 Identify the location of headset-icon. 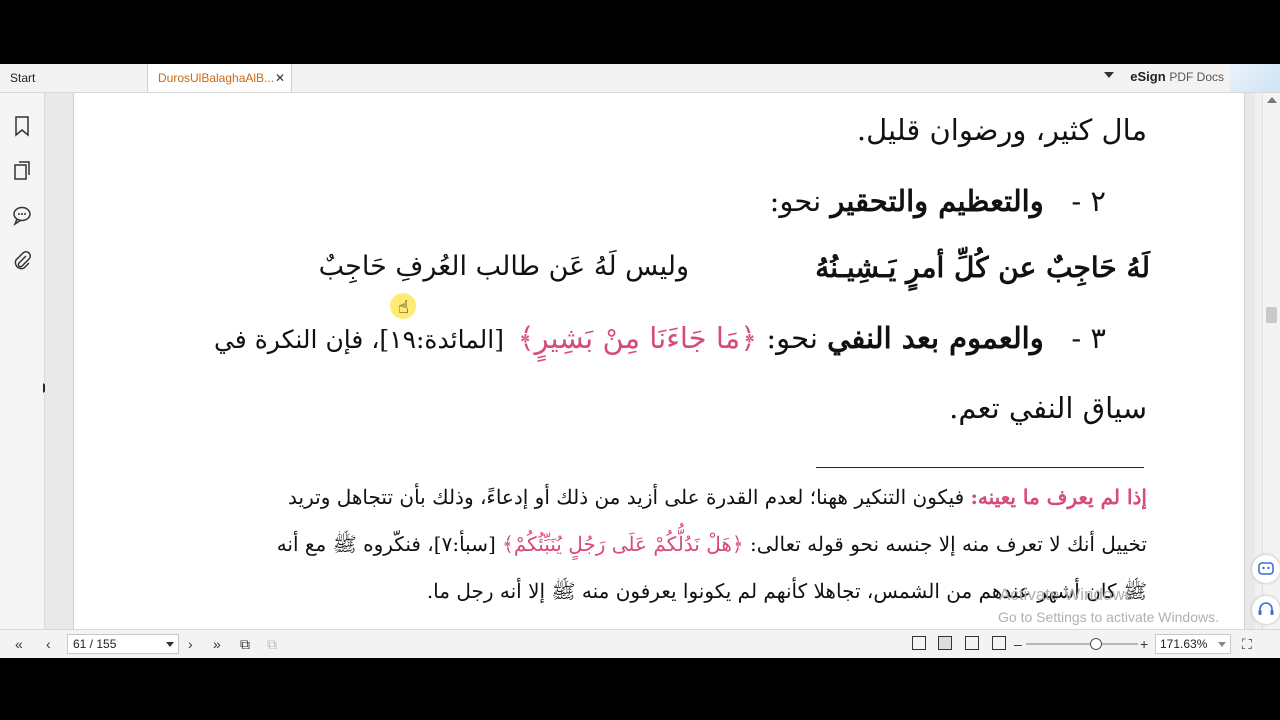
(1266, 608).